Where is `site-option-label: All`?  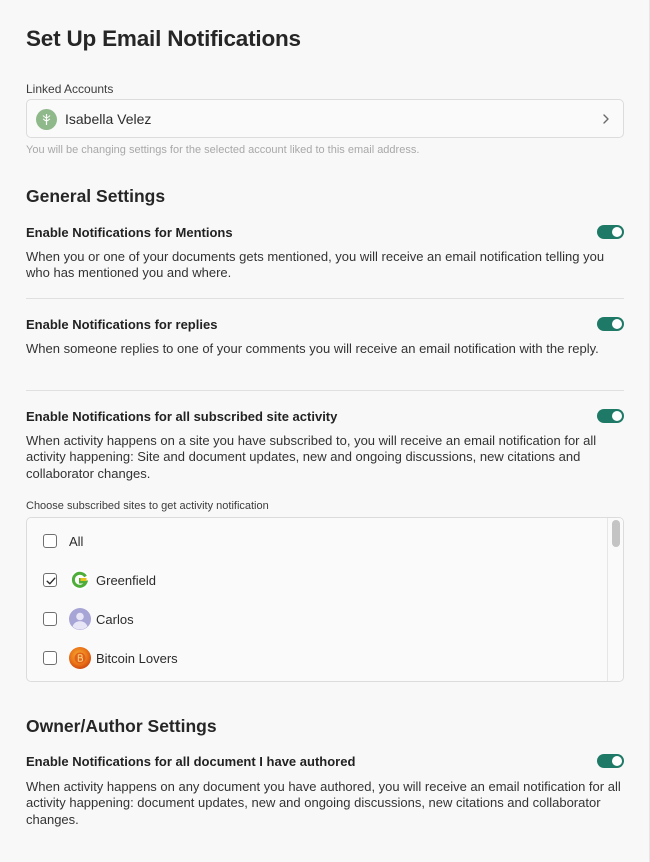
site-option-label: All is located at coordinates (76, 541).